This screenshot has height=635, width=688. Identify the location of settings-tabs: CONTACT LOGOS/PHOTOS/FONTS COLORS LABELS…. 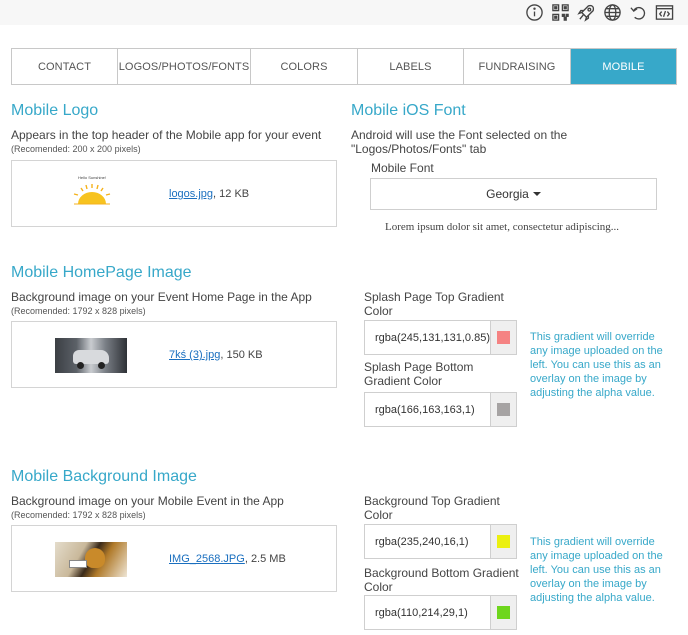
(344, 66).